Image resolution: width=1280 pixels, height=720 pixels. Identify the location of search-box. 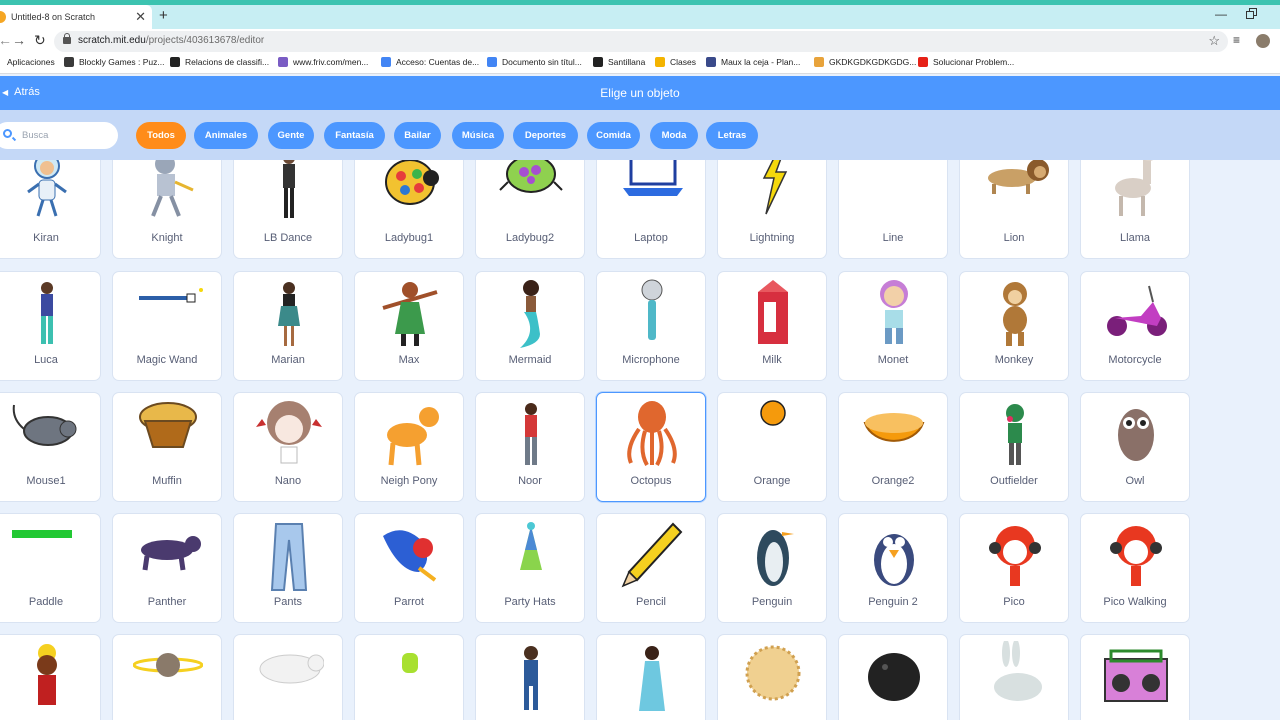
(59, 135).